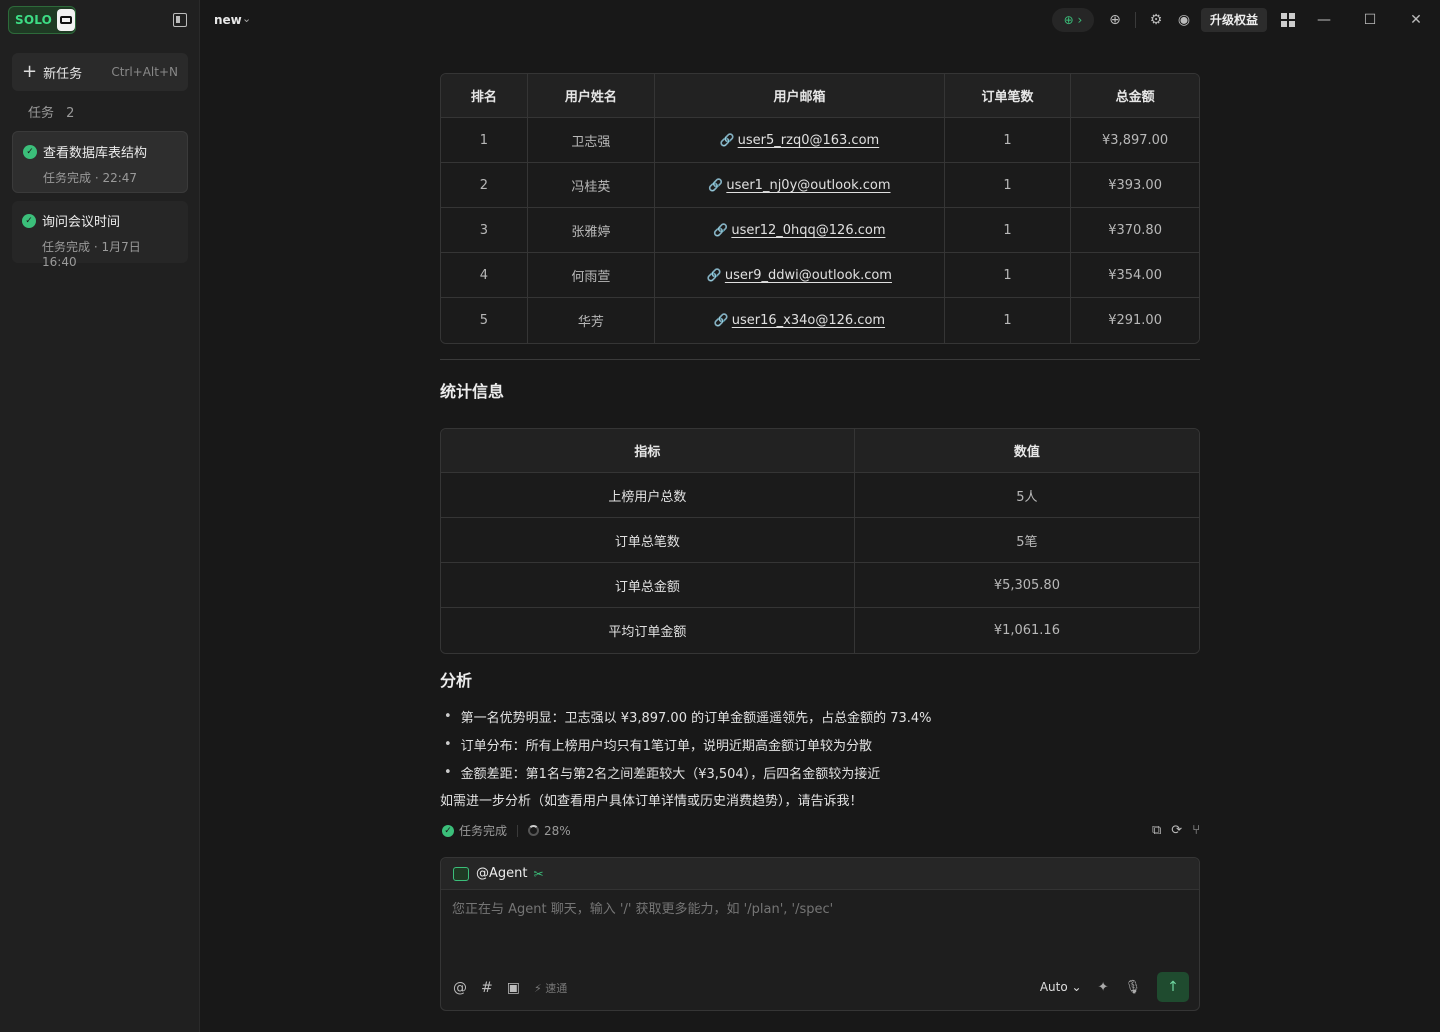  I want to click on logo-badge-icon, so click(66, 20).